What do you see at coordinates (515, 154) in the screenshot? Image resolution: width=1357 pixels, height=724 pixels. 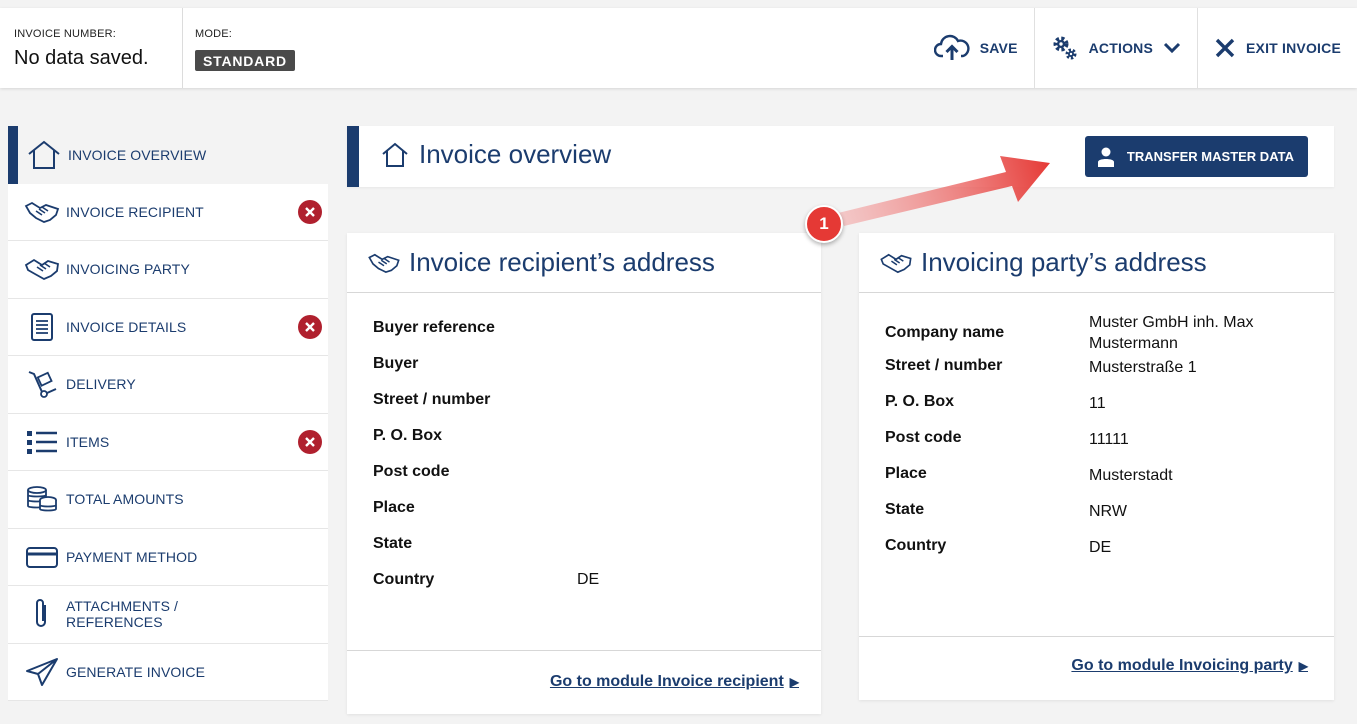 I see `page-title-text: Invoice overview` at bounding box center [515, 154].